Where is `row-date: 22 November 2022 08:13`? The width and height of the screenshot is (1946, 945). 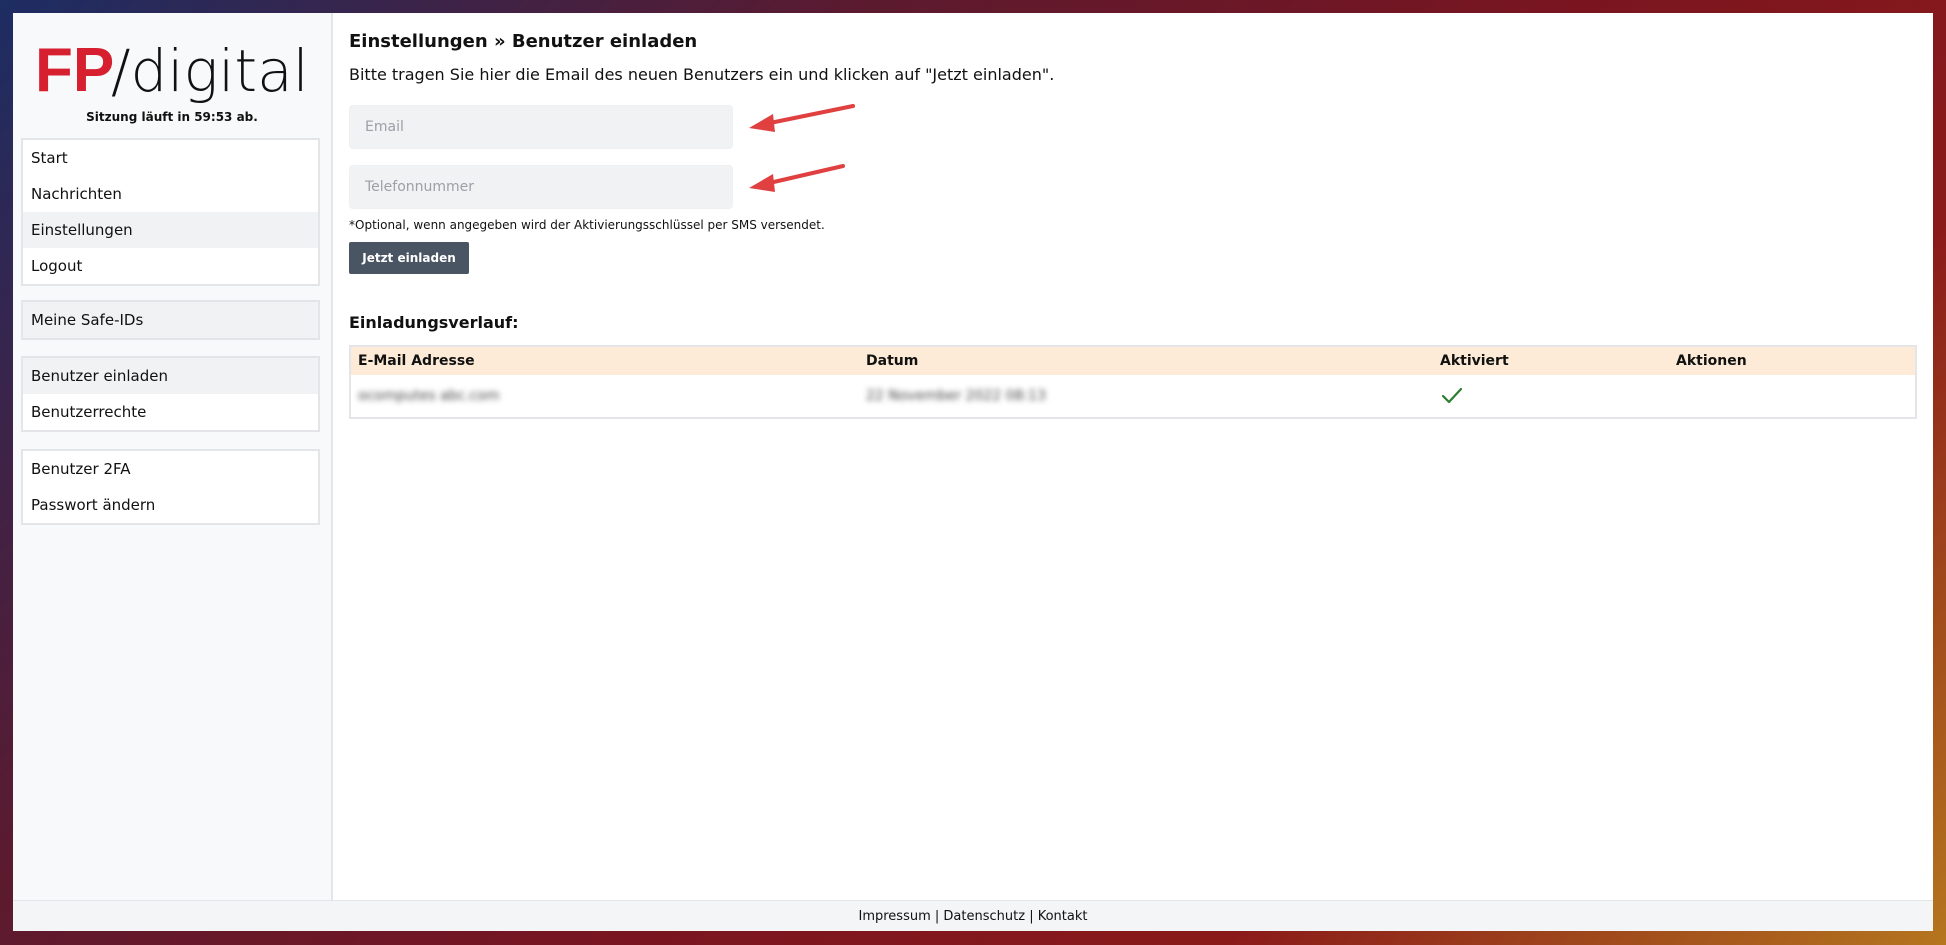
row-date: 22 November 2022 08:13 is located at coordinates (956, 396).